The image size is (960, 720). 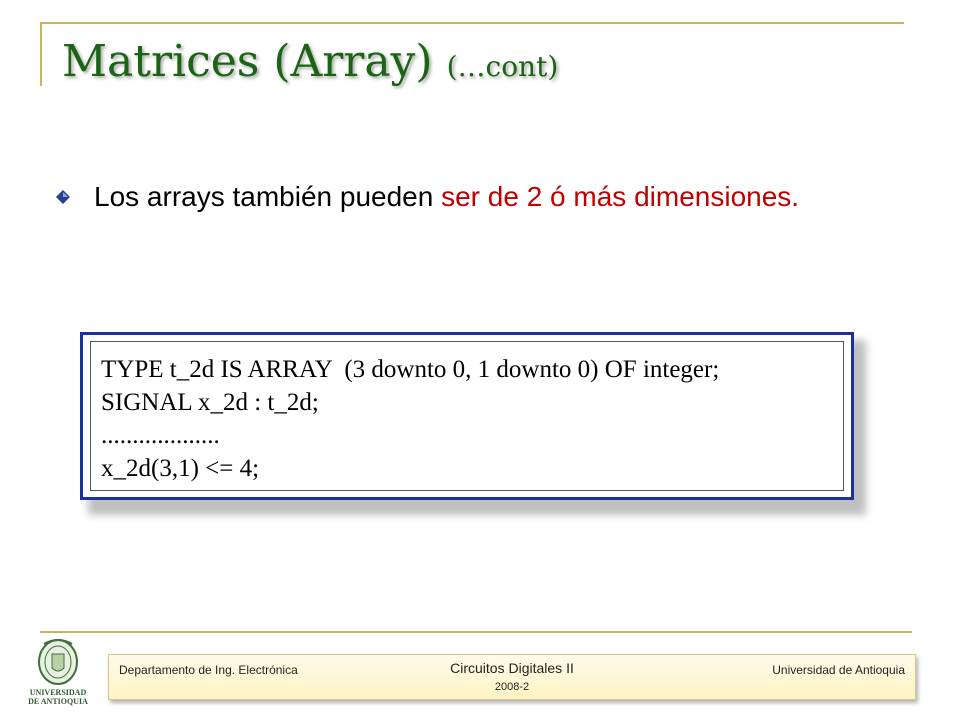 What do you see at coordinates (210, 402) in the screenshot?
I see `code-line-2: SIGNAL x_2d : t_2d;` at bounding box center [210, 402].